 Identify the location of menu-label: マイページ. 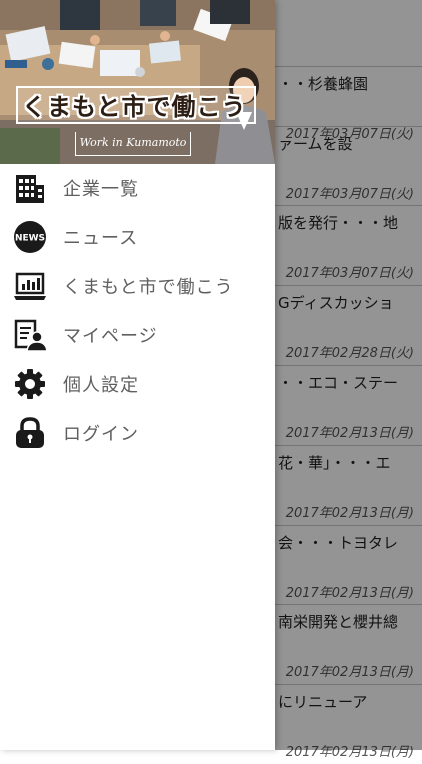
(110, 336).